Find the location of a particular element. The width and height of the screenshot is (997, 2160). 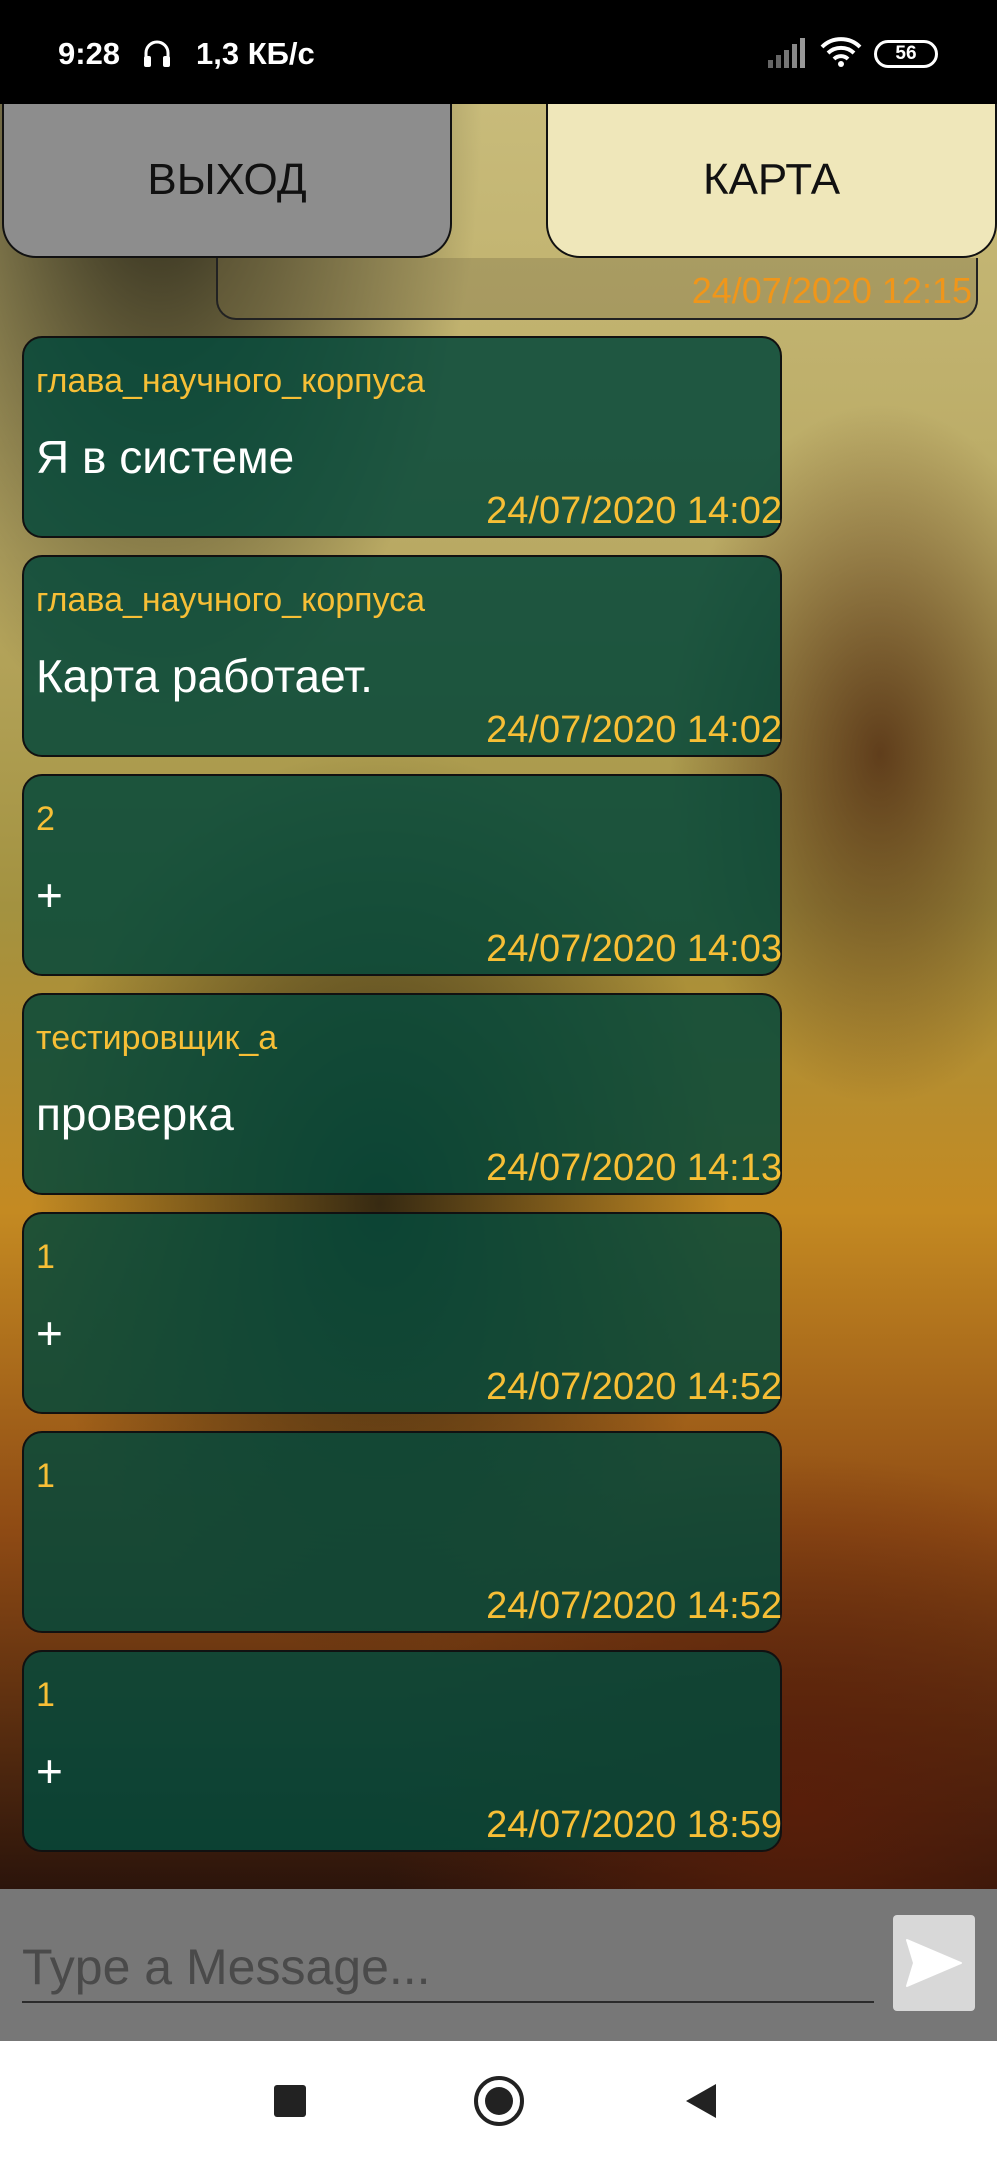

message-bubble: 1 24/07/2020 14:52 is located at coordinates (402, 1532).